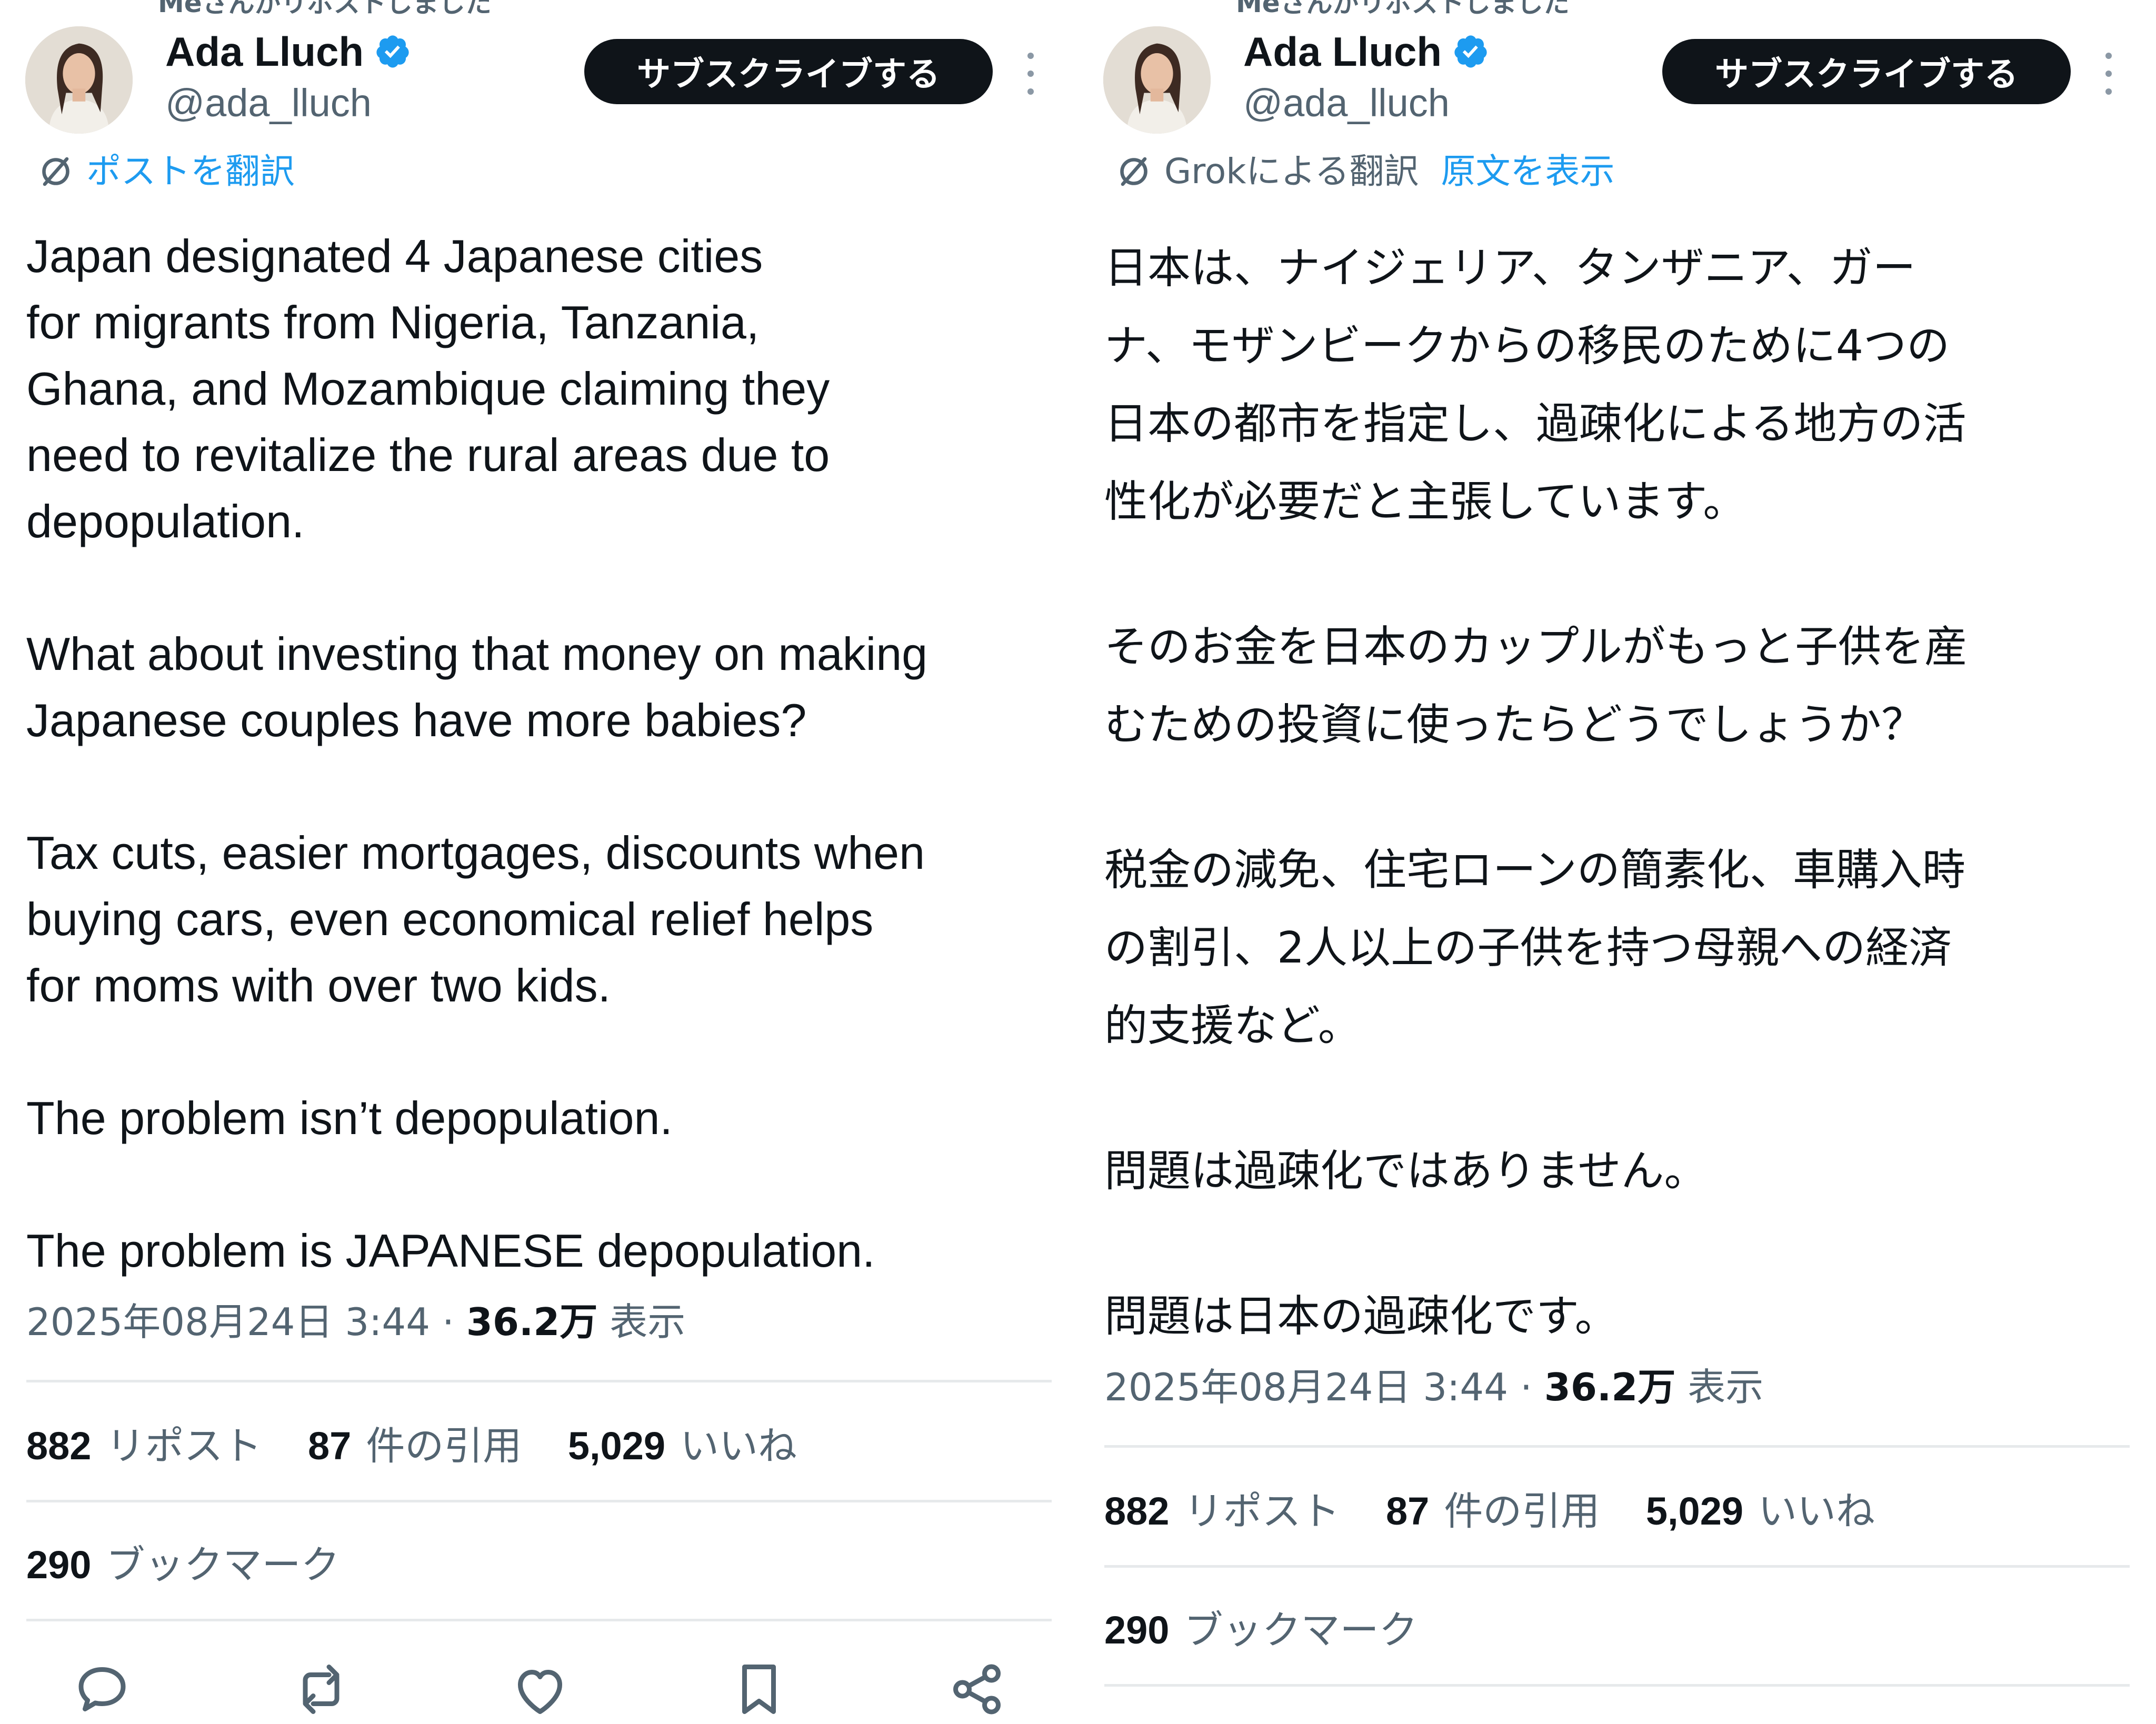  What do you see at coordinates (1361, 1316) in the screenshot?
I see `tweet-paragraph: 問題は日本の過疎化です。` at bounding box center [1361, 1316].